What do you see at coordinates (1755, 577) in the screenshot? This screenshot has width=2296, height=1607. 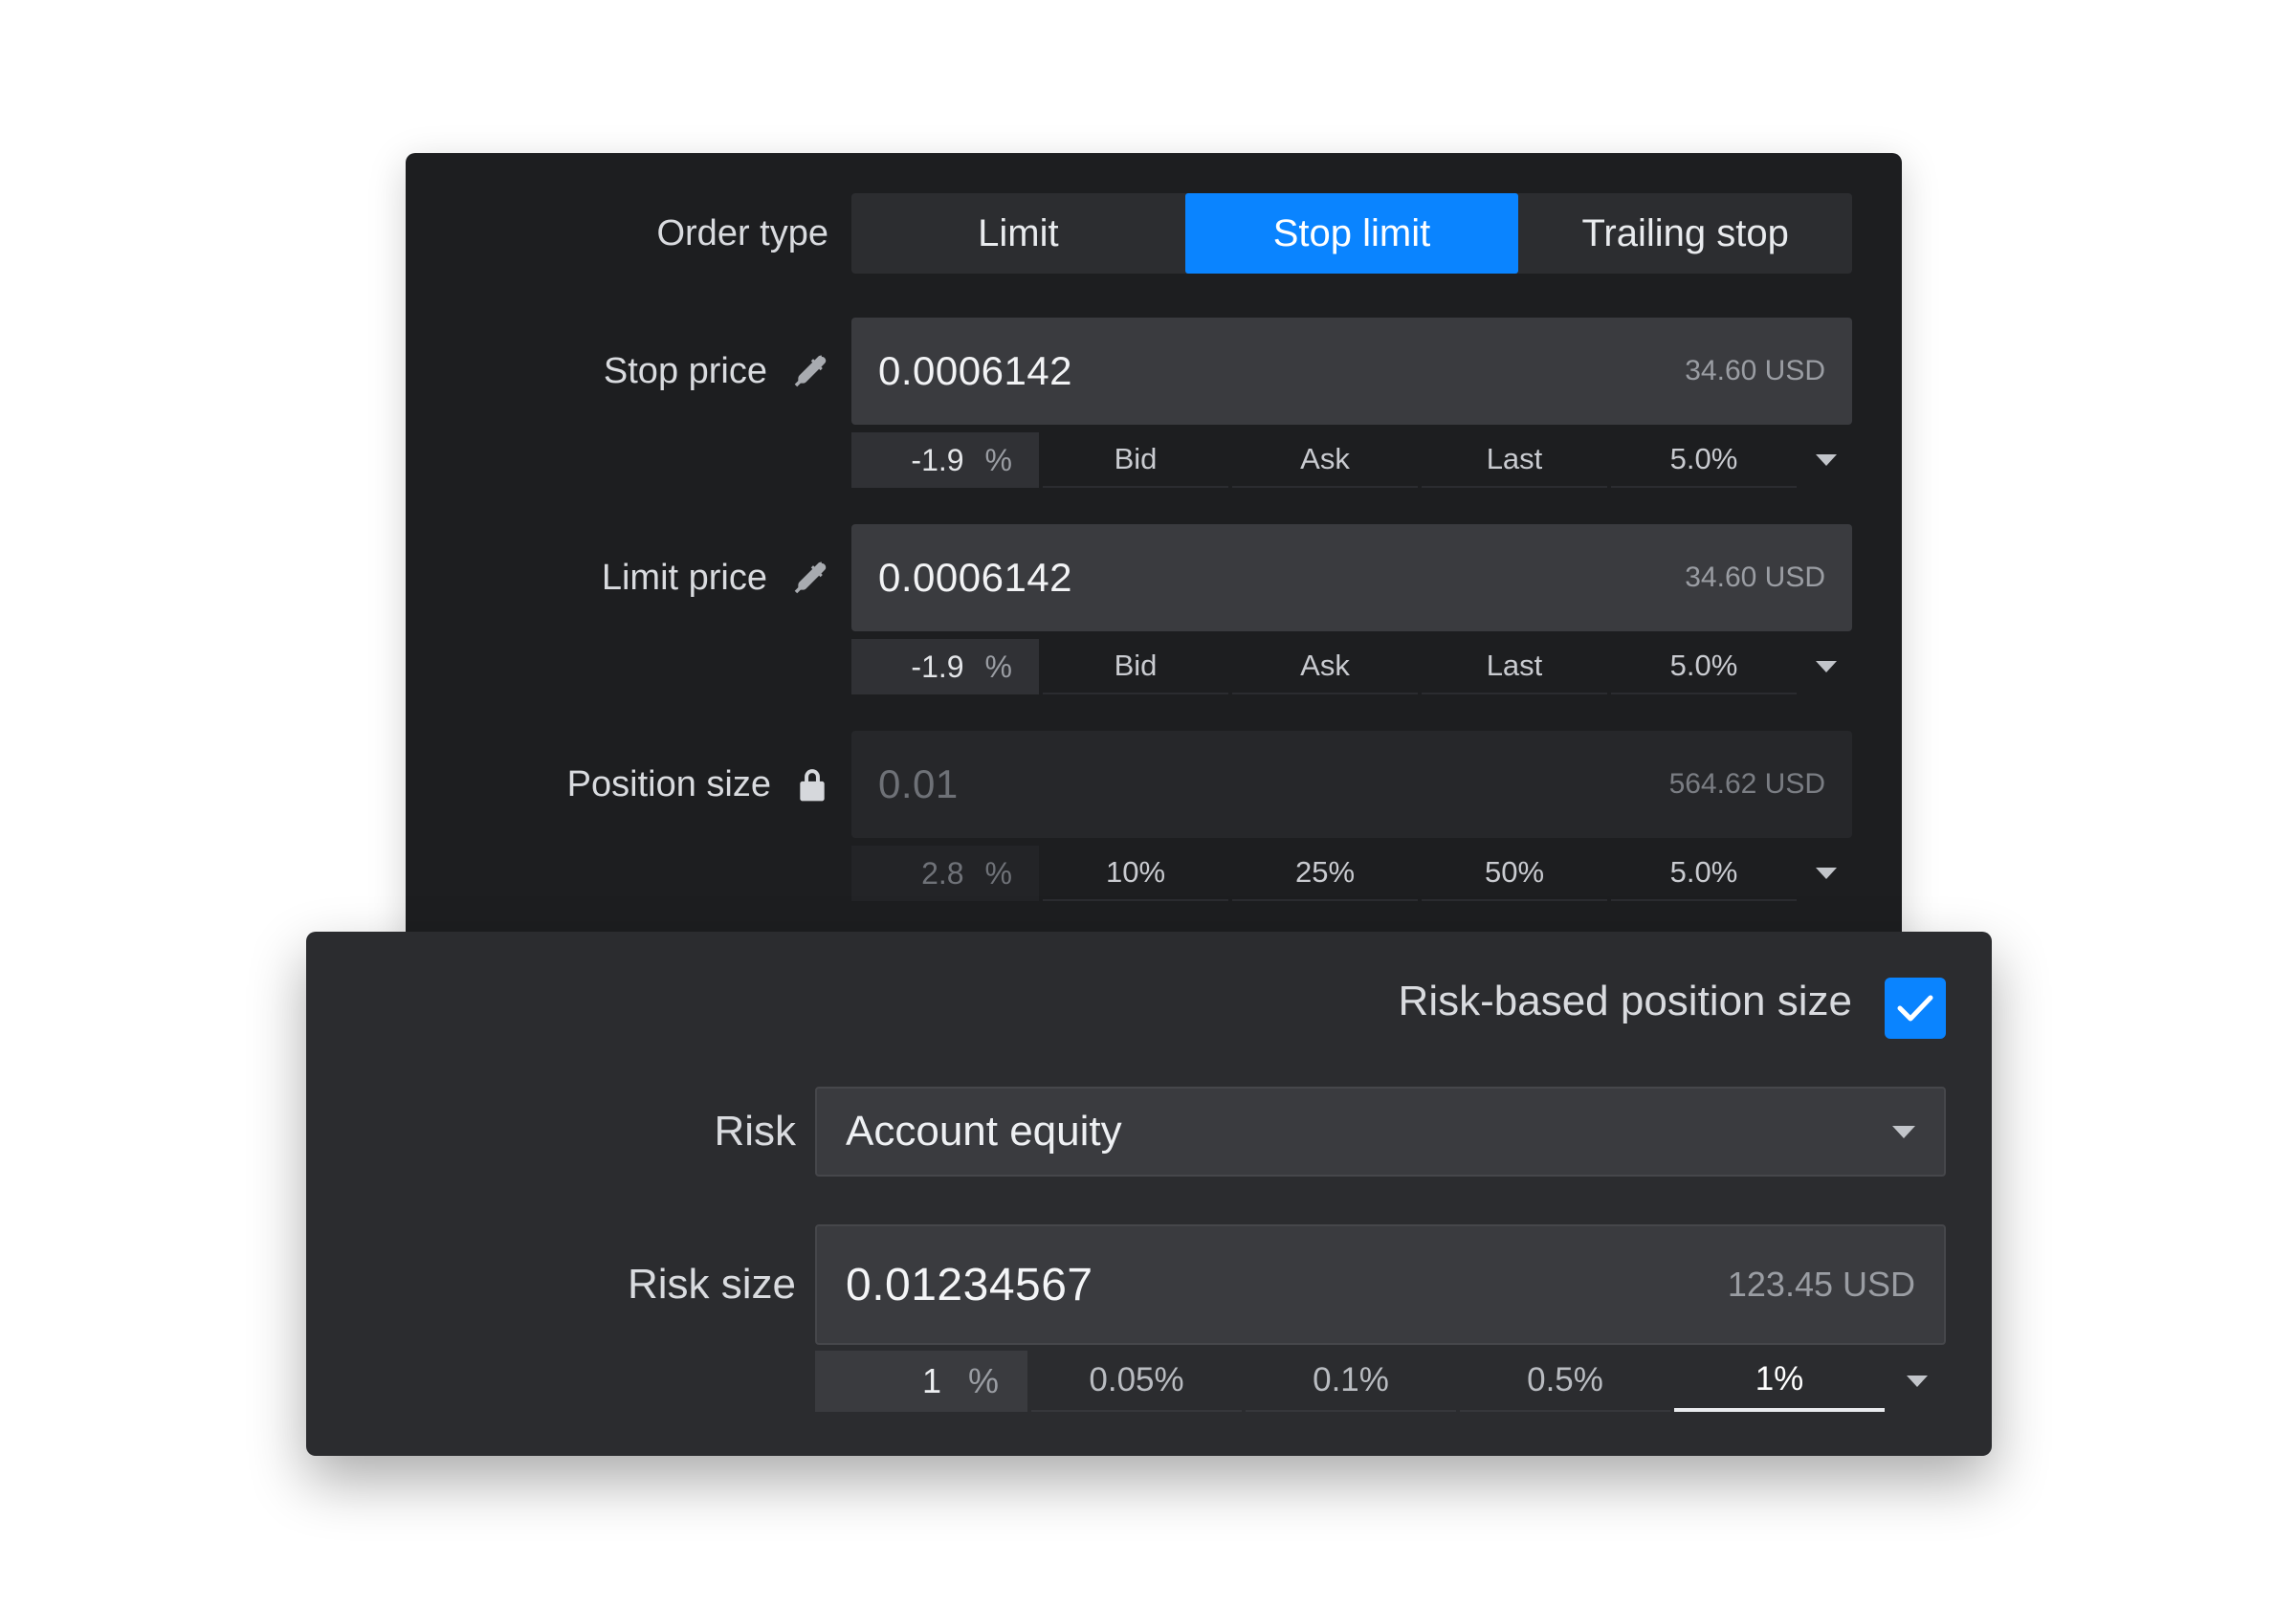 I see `limit-price-usd: 34.60 USD` at bounding box center [1755, 577].